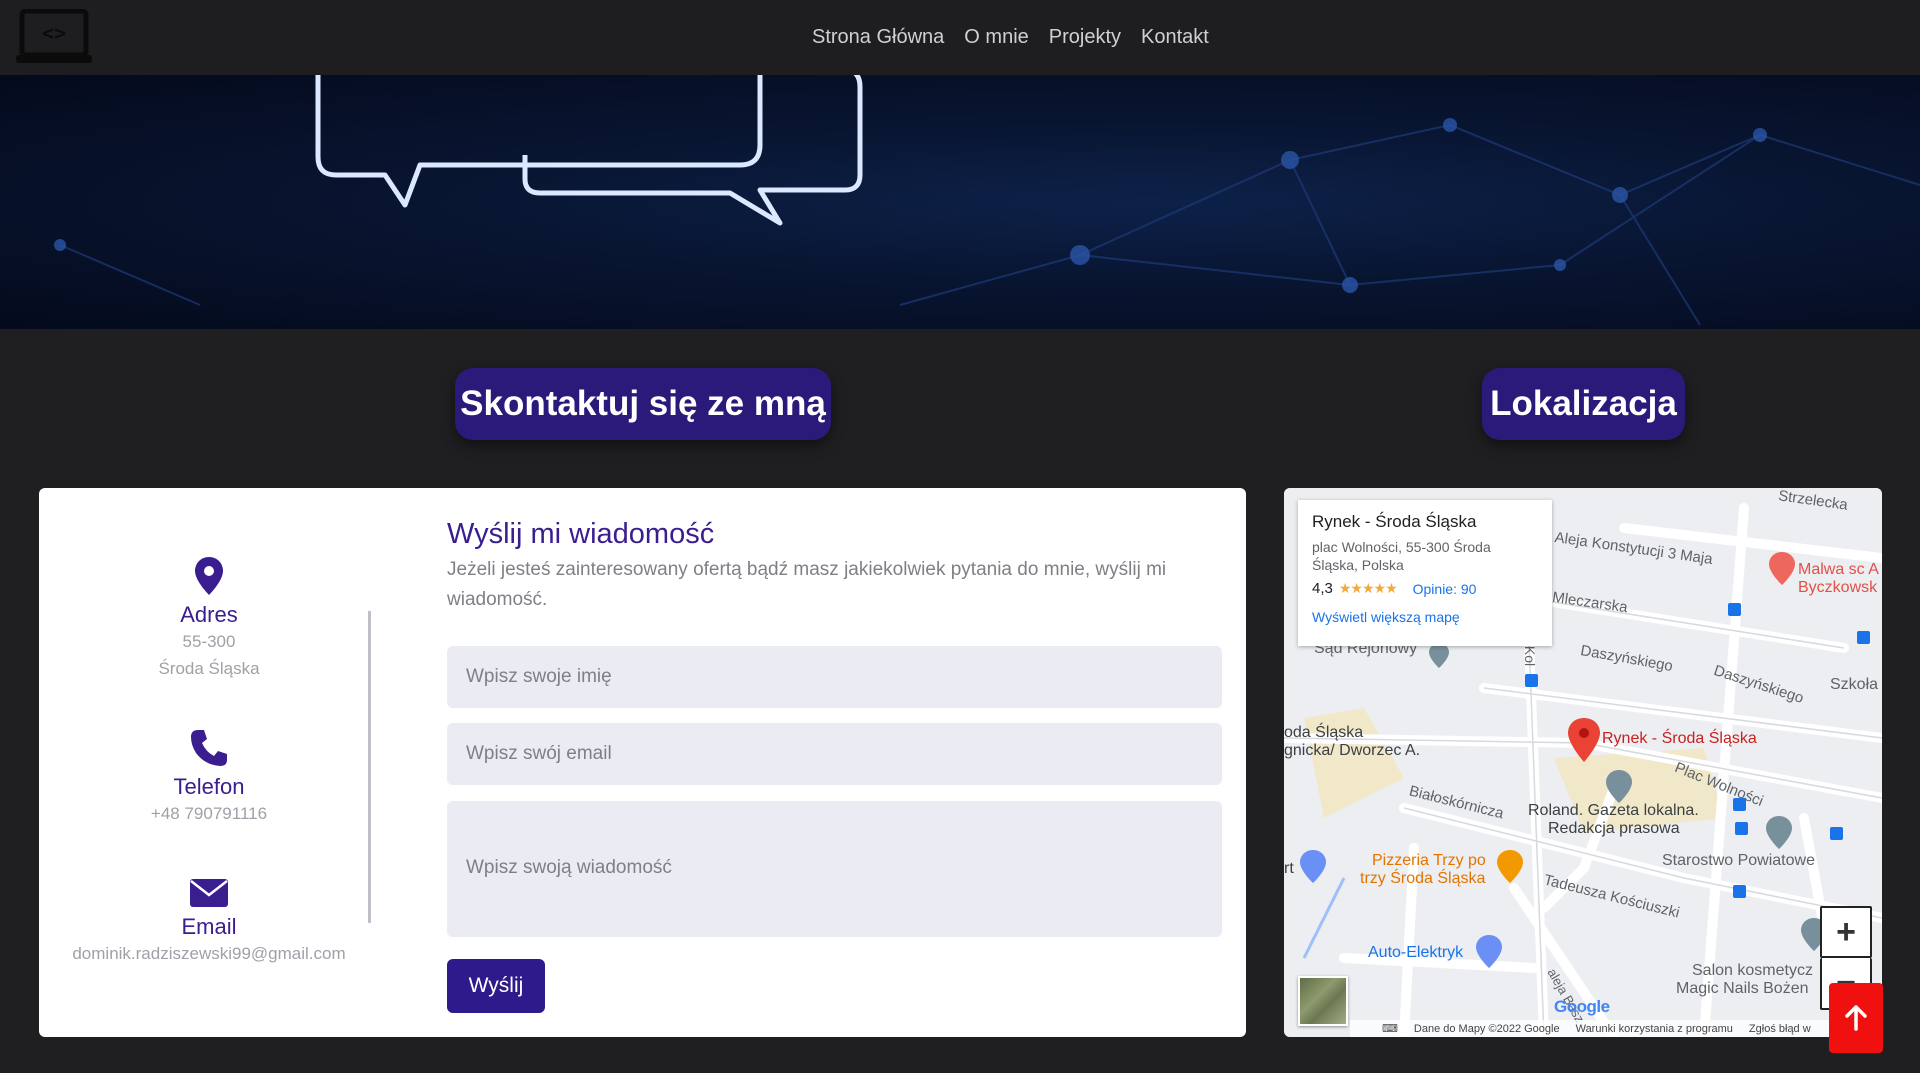 This screenshot has width=1920, height=1073. Describe the element at coordinates (1175, 37) in the screenshot. I see `nav-contact: Kontakt` at that location.